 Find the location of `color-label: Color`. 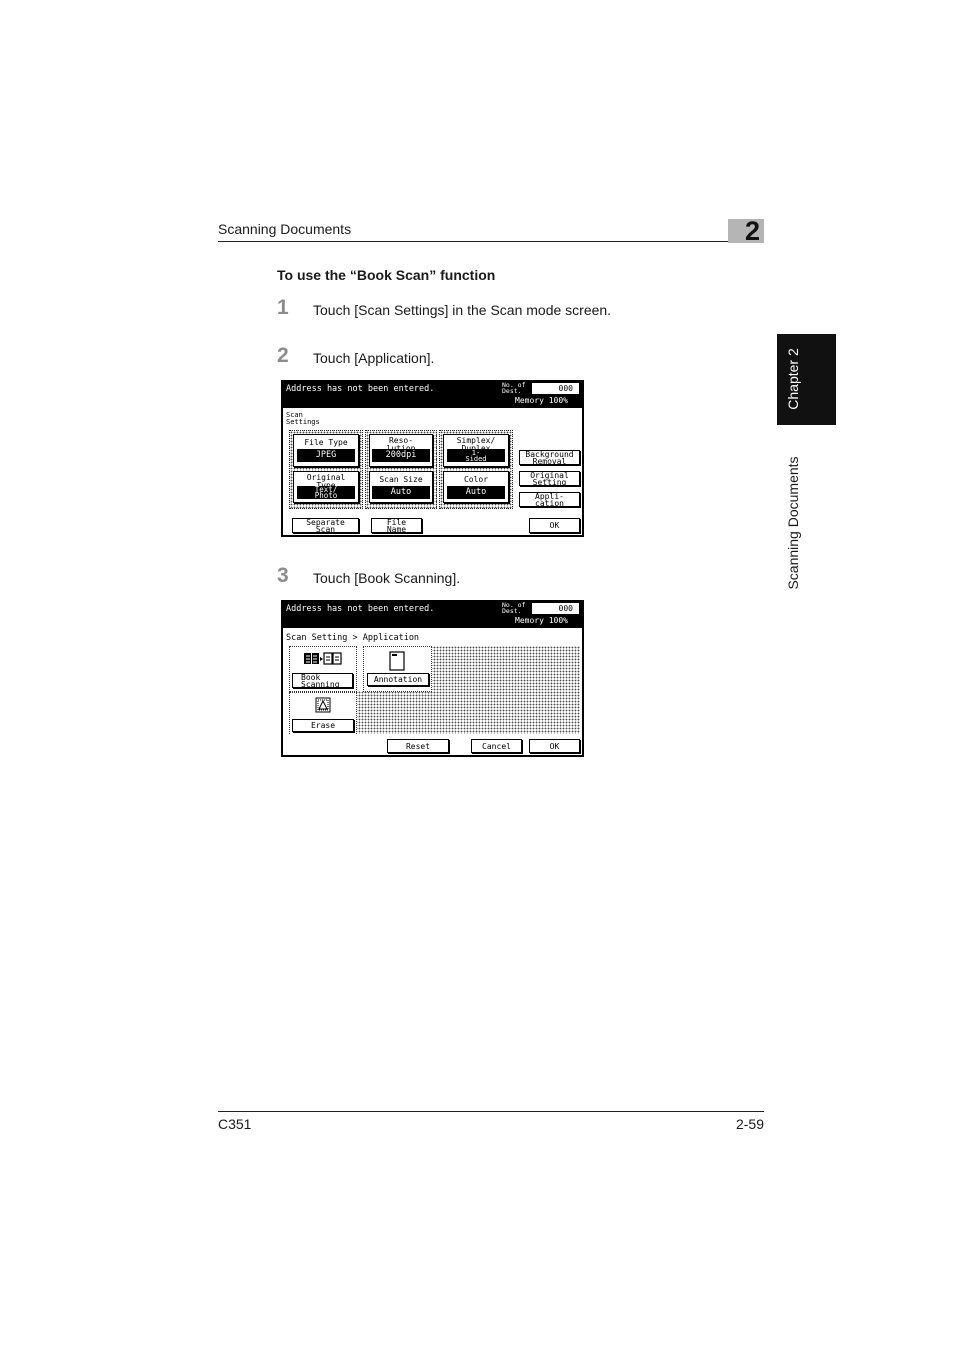

color-label: Color is located at coordinates (476, 479).